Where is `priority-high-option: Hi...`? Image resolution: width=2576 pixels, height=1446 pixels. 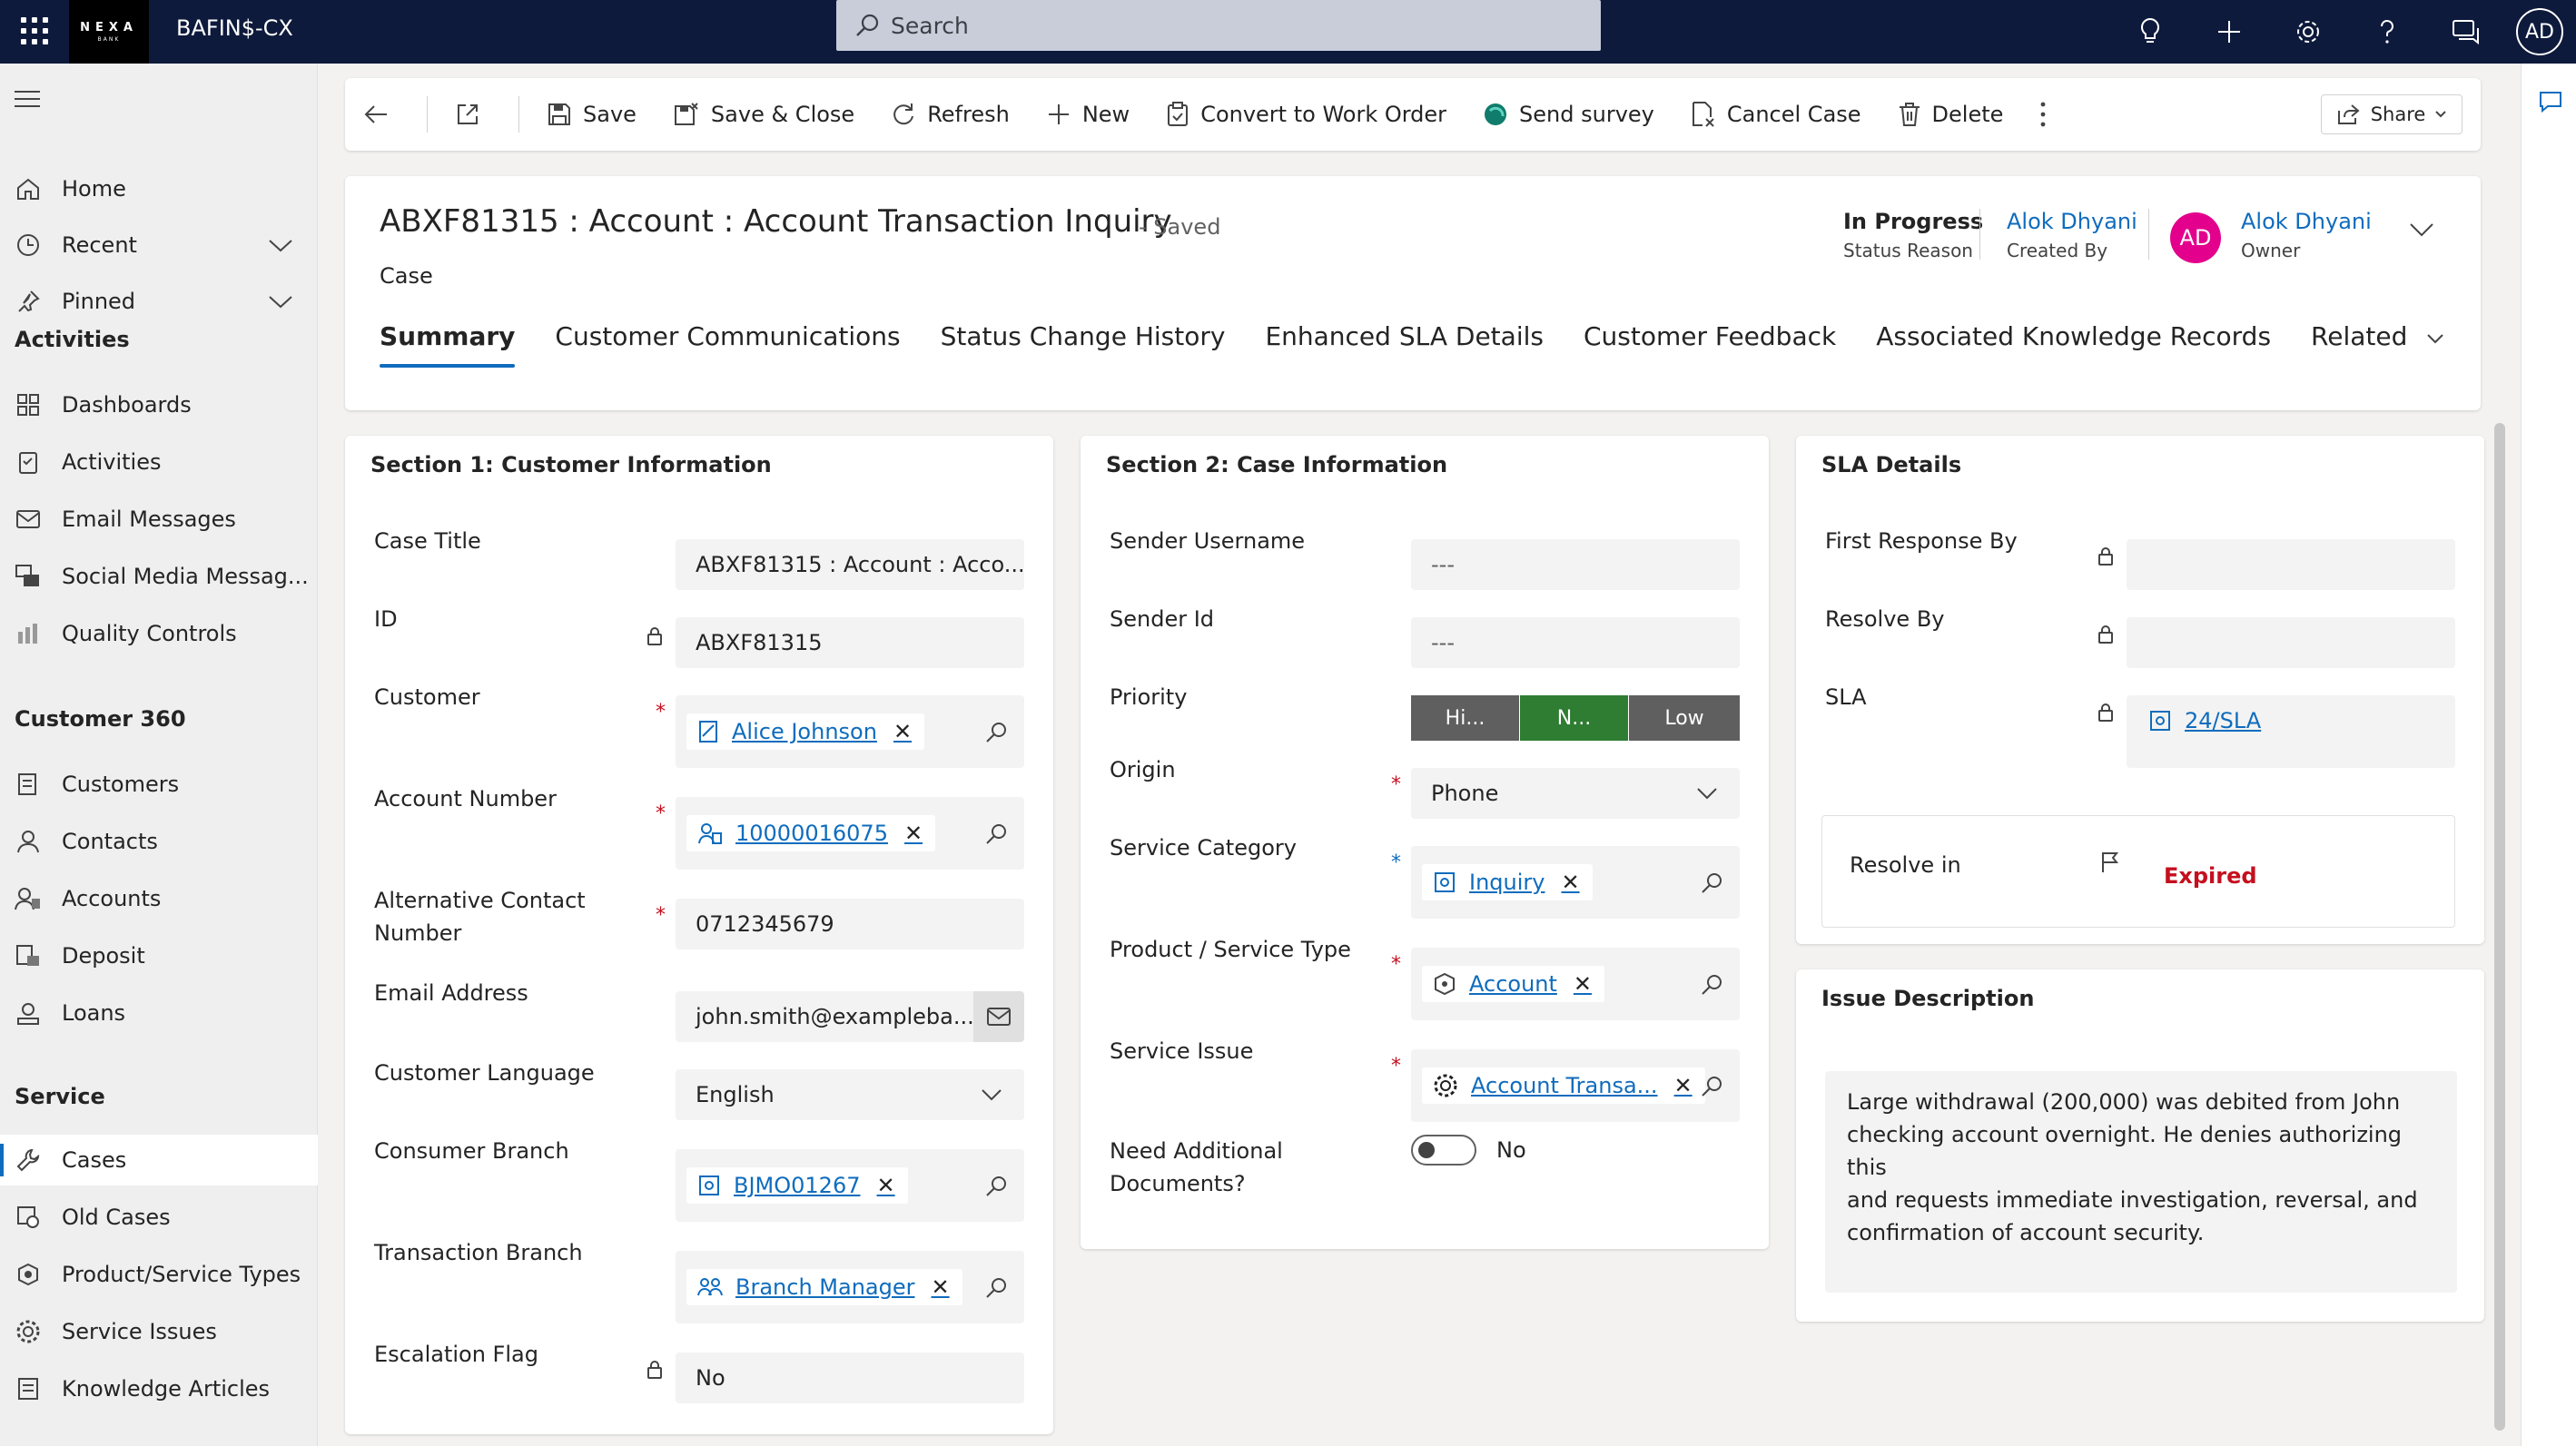
priority-high-option: Hi... is located at coordinates (1465, 718).